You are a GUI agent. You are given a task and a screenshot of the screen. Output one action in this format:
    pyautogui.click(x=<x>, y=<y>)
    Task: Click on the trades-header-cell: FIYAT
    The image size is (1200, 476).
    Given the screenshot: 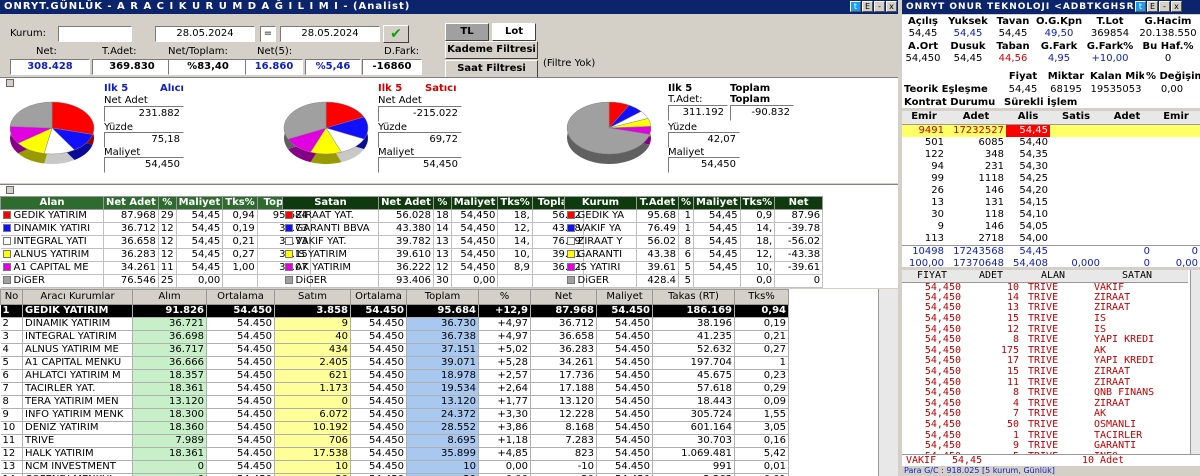 What is the action you would take?
    pyautogui.click(x=932, y=276)
    